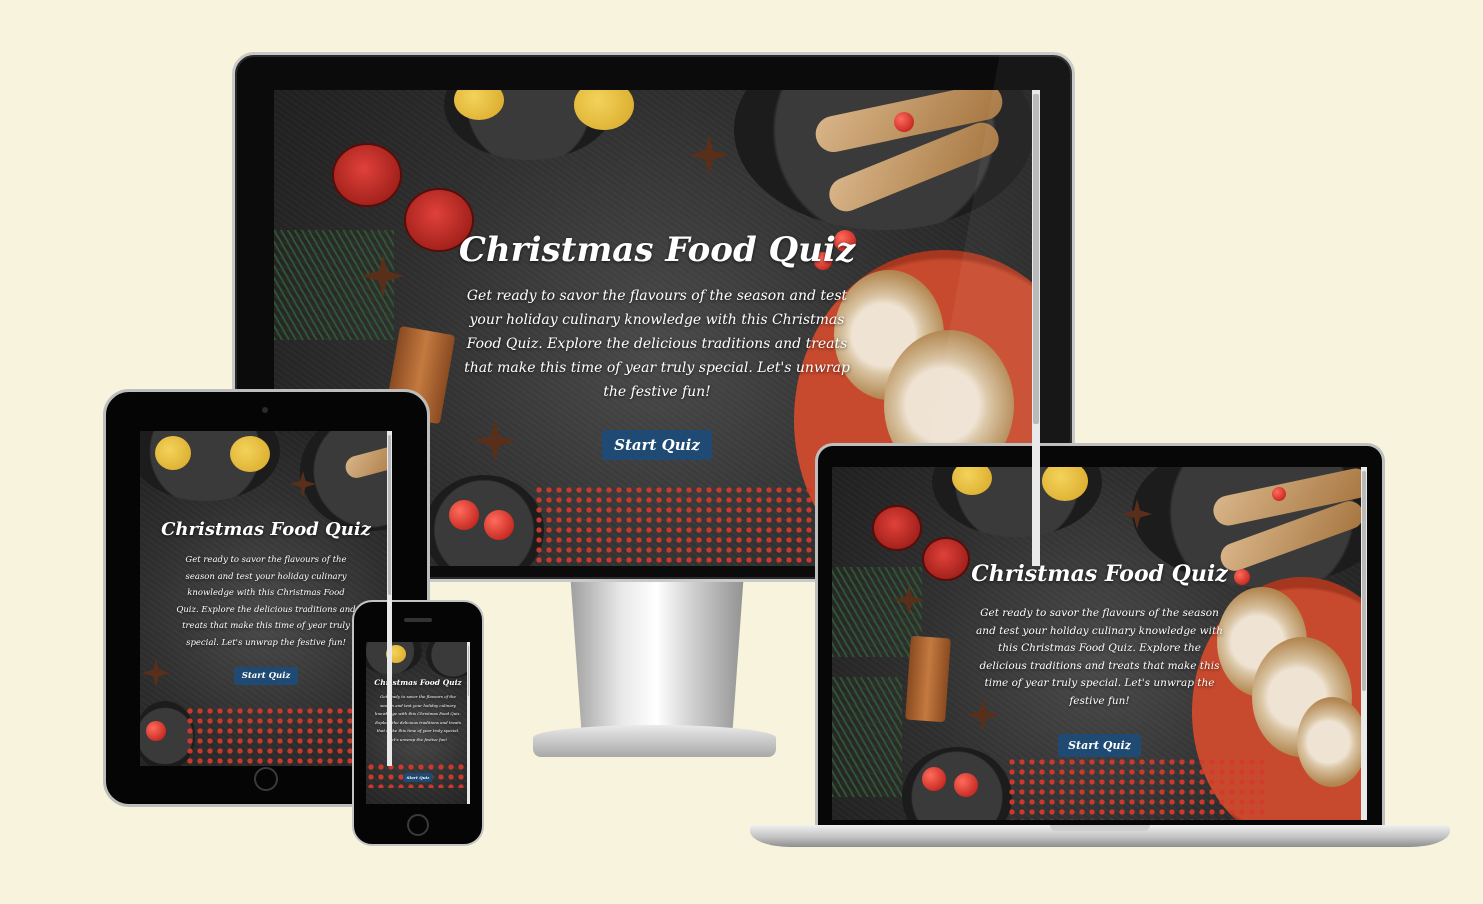 This screenshot has height=904, width=1483. I want to click on laptop-notch, so click(1100, 828).